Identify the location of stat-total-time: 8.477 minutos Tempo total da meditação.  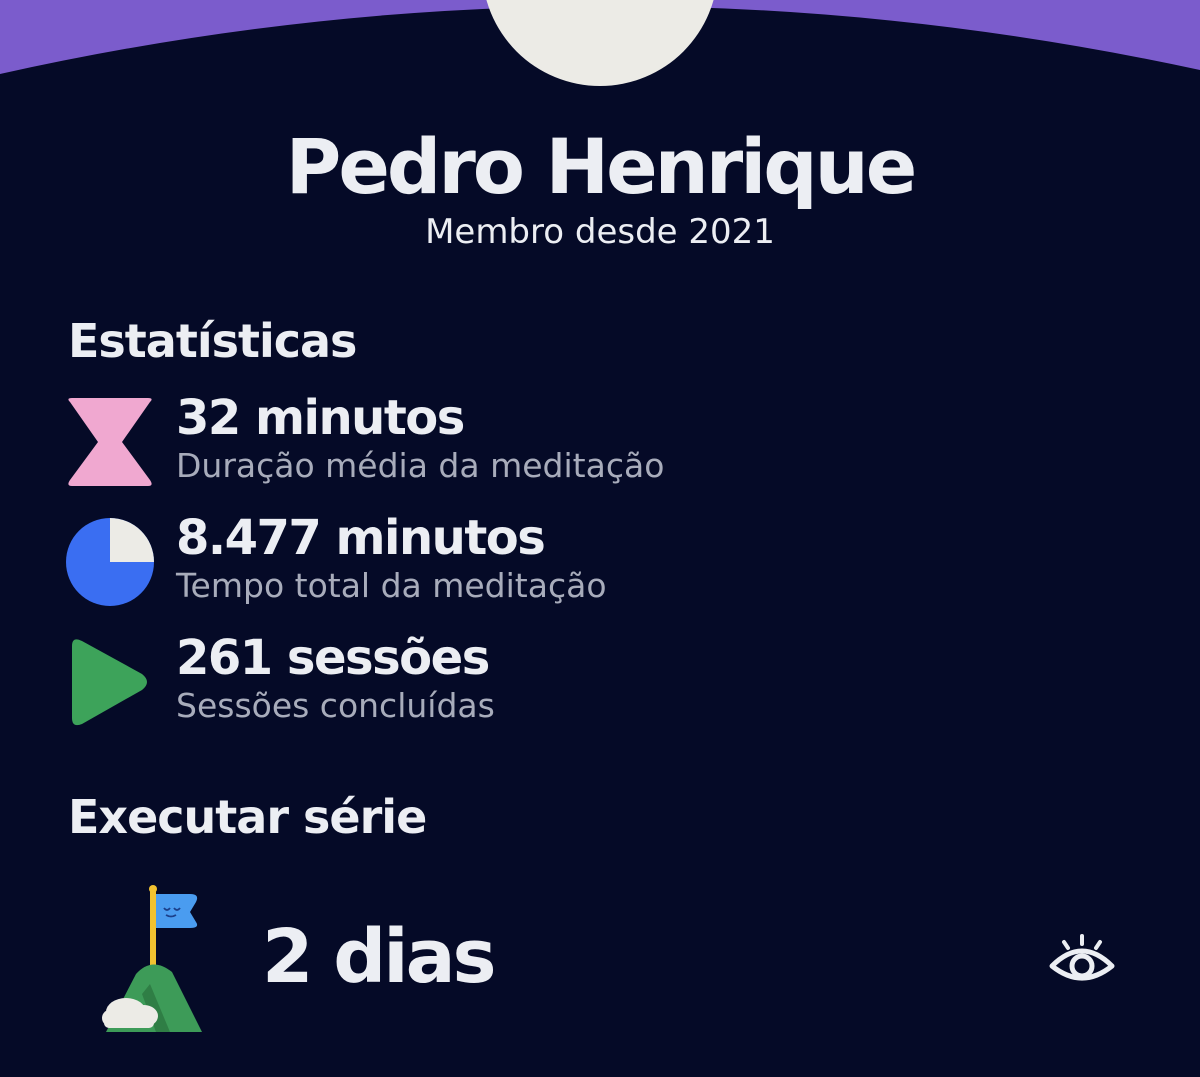
(514, 561).